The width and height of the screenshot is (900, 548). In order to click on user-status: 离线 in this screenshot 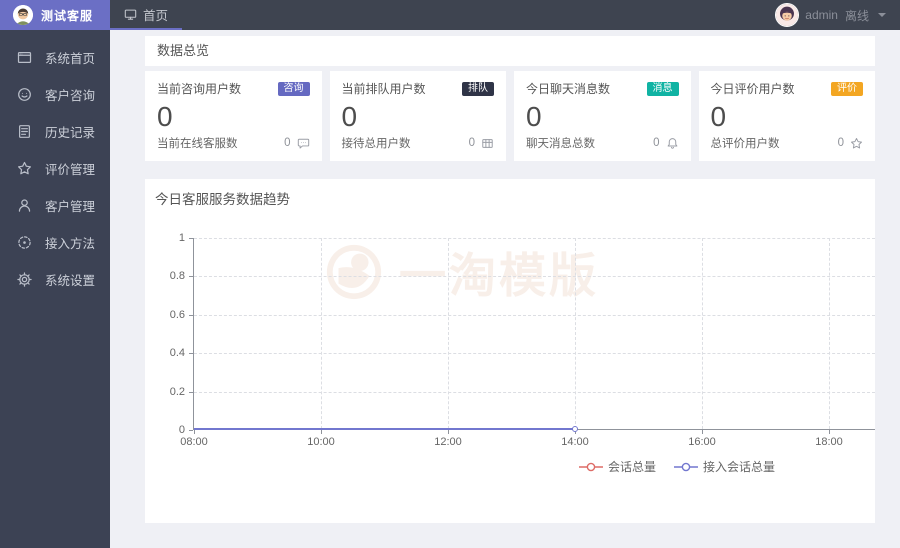, I will do `click(856, 15)`.